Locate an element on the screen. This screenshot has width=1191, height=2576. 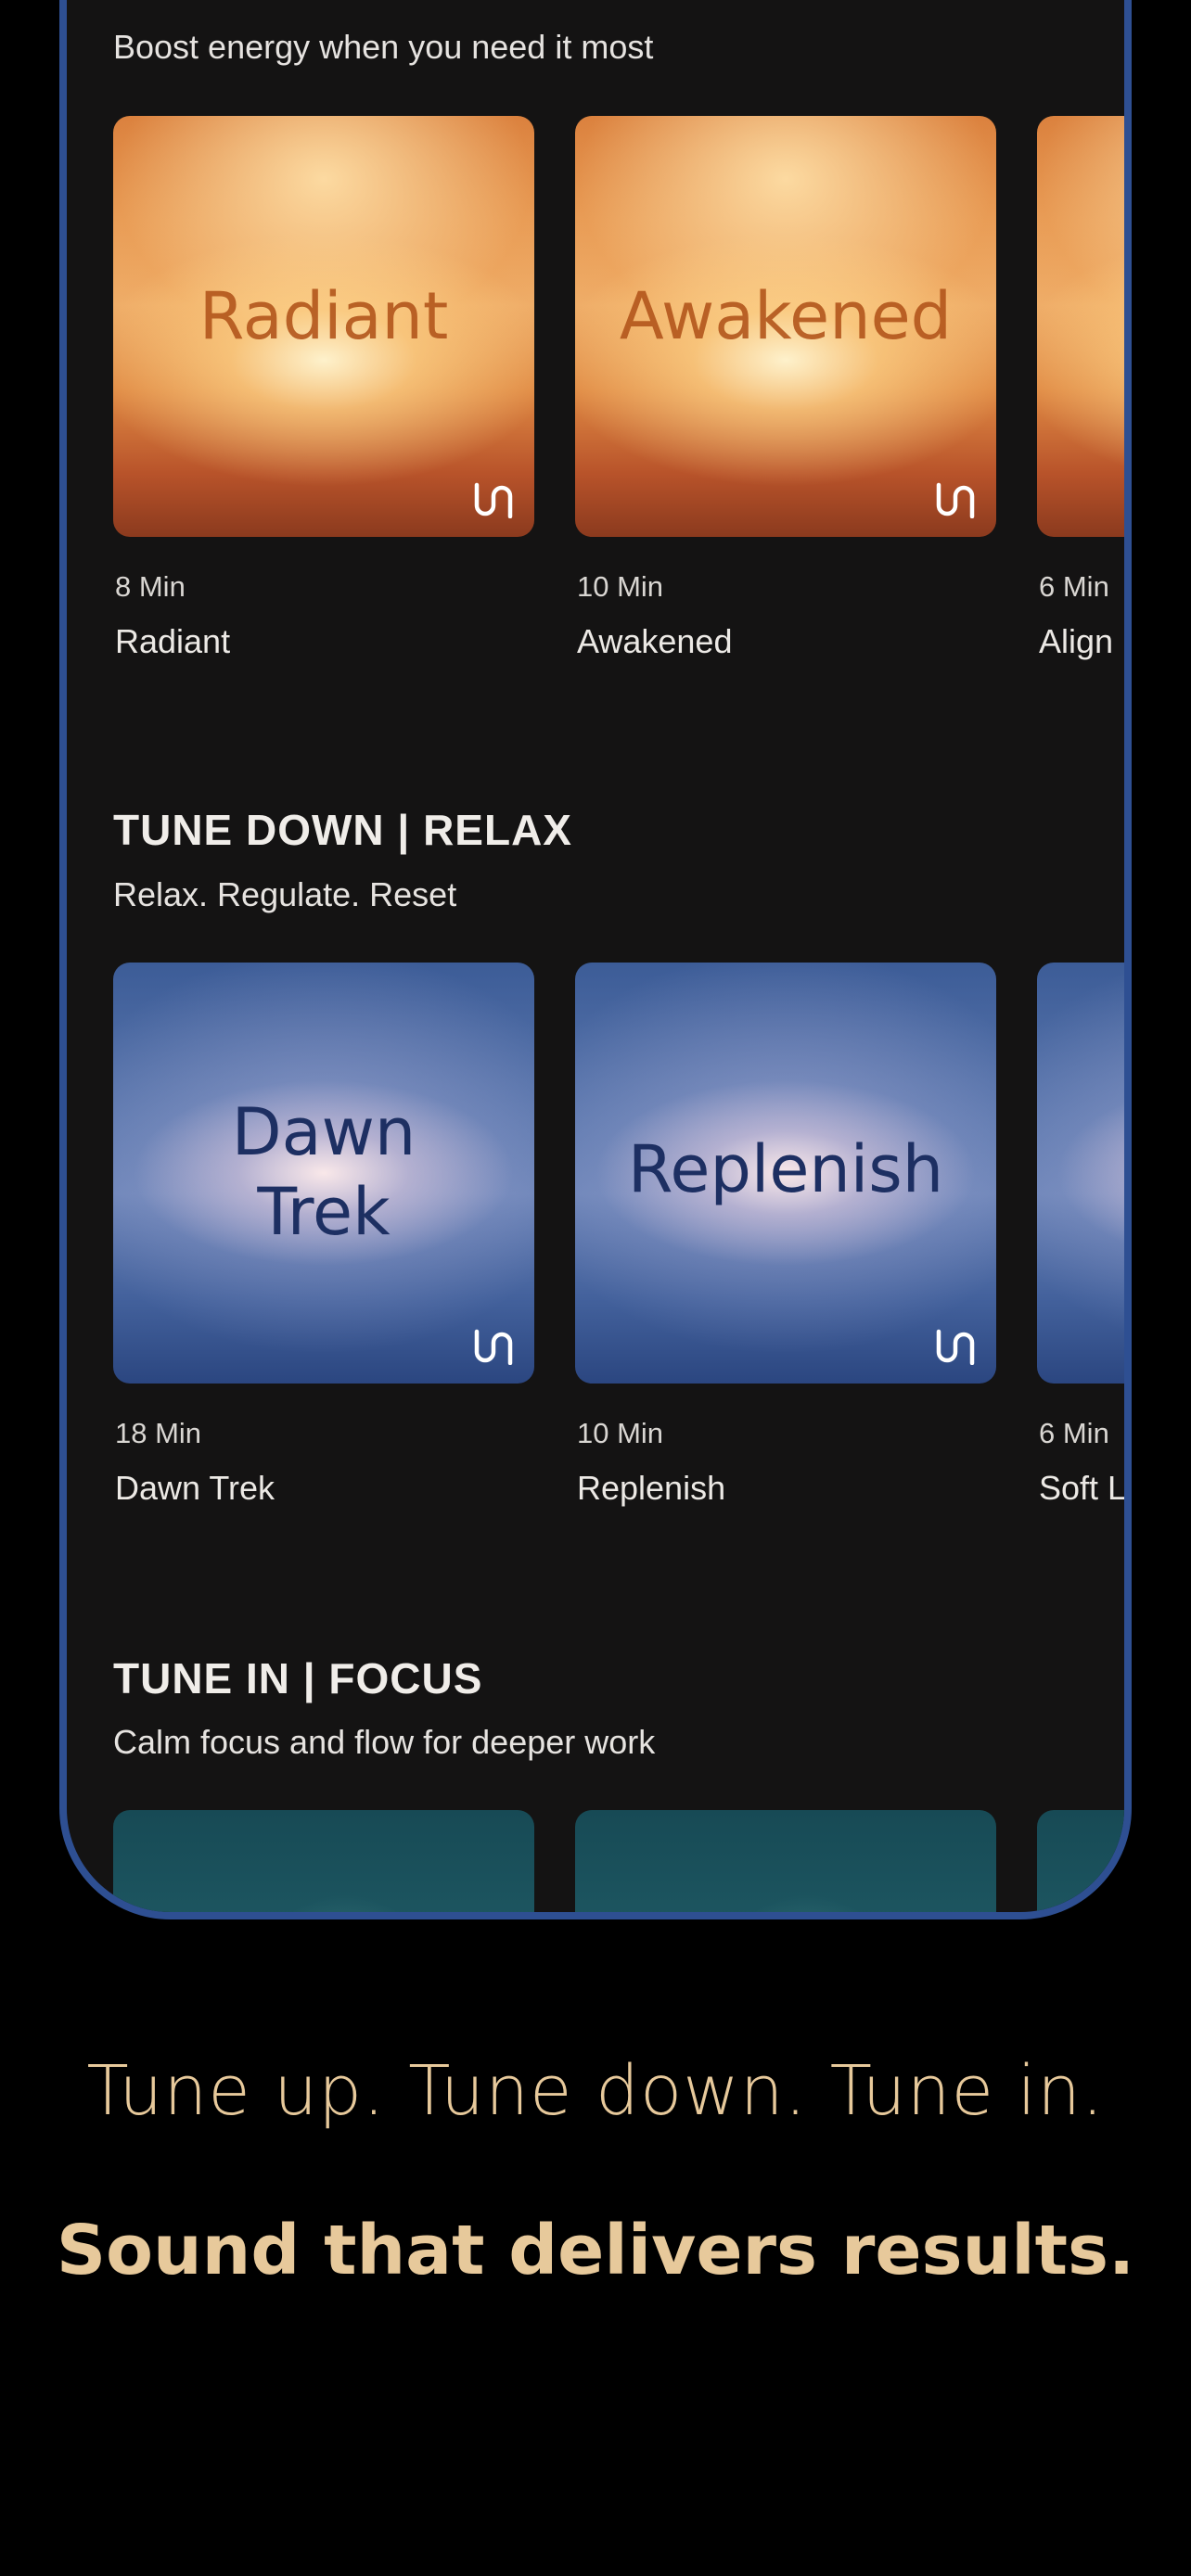
session-artwork: Replenish is located at coordinates (785, 1173).